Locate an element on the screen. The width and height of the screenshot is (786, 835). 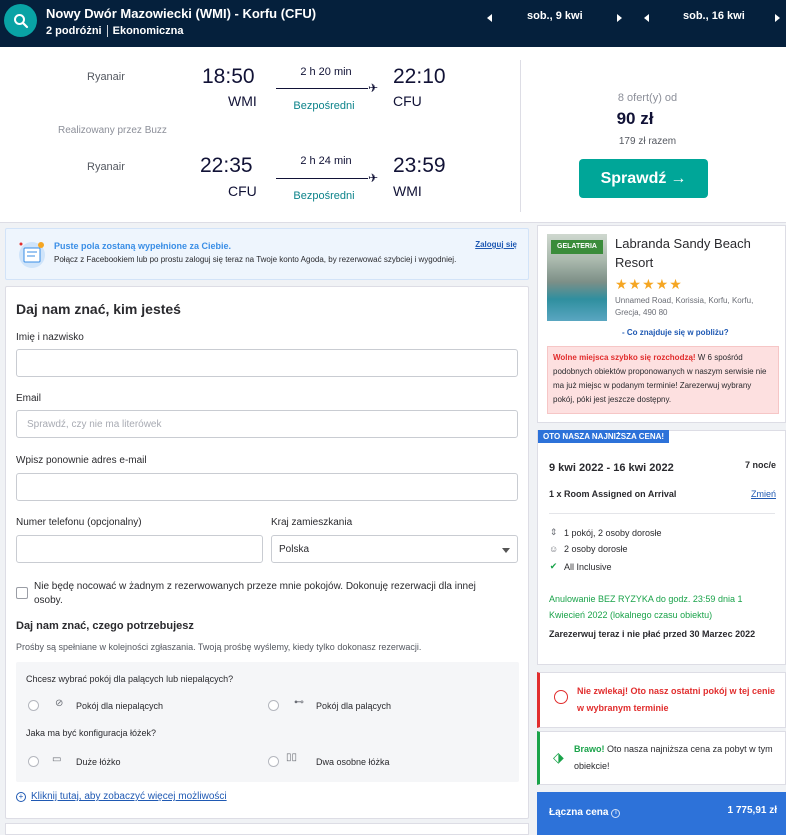
form-title: Daj nam znać, kim jesteś is located at coordinates (98, 309).